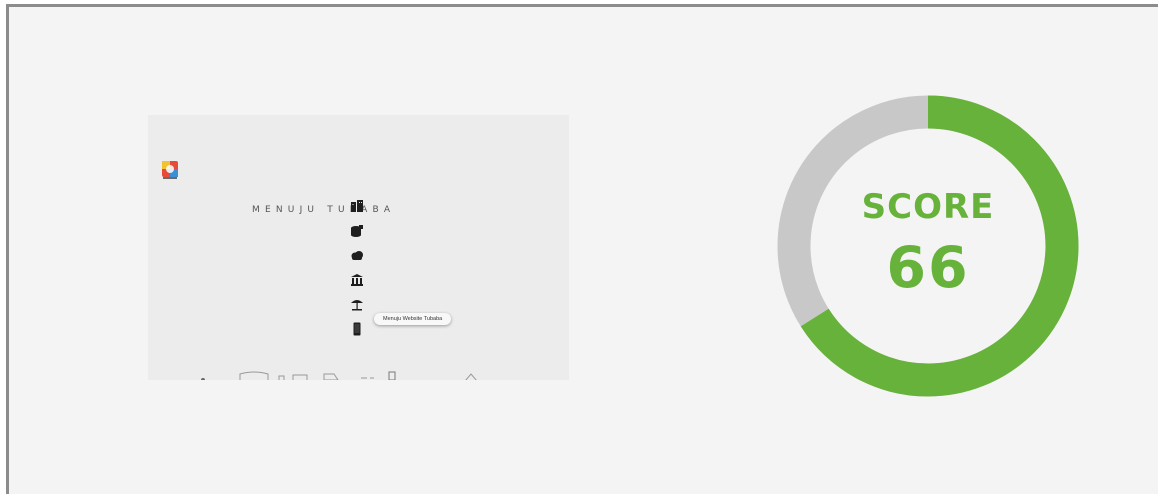  Describe the element at coordinates (359, 272) in the screenshot. I see `menu-icon-stack` at that location.